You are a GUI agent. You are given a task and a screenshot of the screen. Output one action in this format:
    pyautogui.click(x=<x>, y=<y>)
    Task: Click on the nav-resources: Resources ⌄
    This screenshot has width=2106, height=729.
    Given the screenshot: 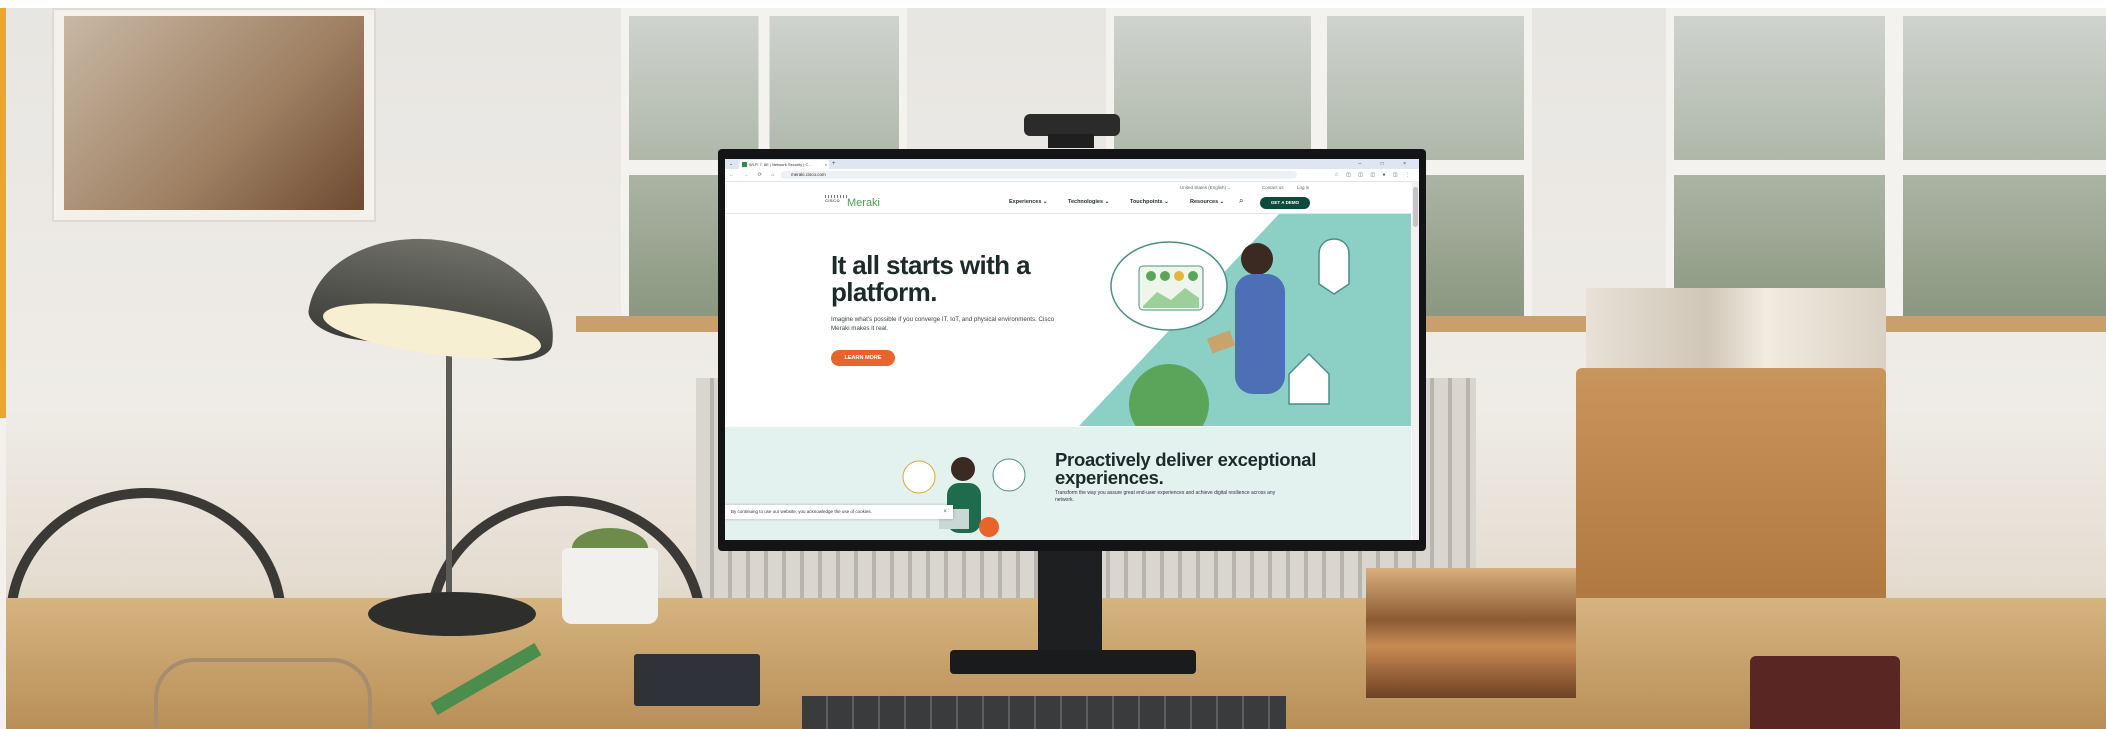 What is the action you would take?
    pyautogui.click(x=1207, y=202)
    